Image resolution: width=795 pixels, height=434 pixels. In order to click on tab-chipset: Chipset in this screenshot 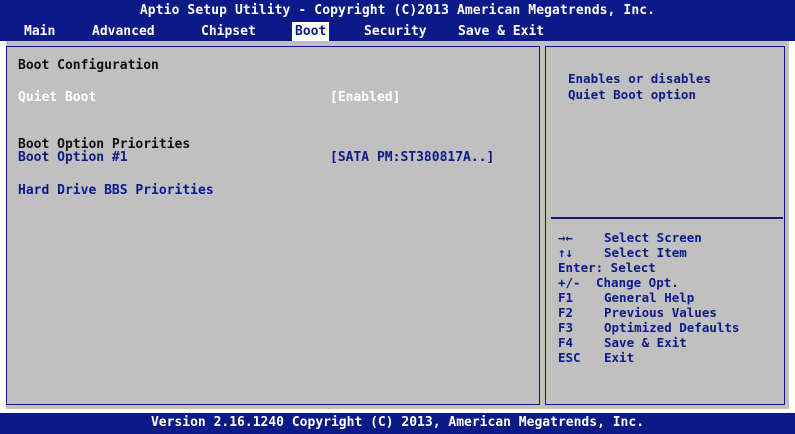, I will do `click(228, 31)`.